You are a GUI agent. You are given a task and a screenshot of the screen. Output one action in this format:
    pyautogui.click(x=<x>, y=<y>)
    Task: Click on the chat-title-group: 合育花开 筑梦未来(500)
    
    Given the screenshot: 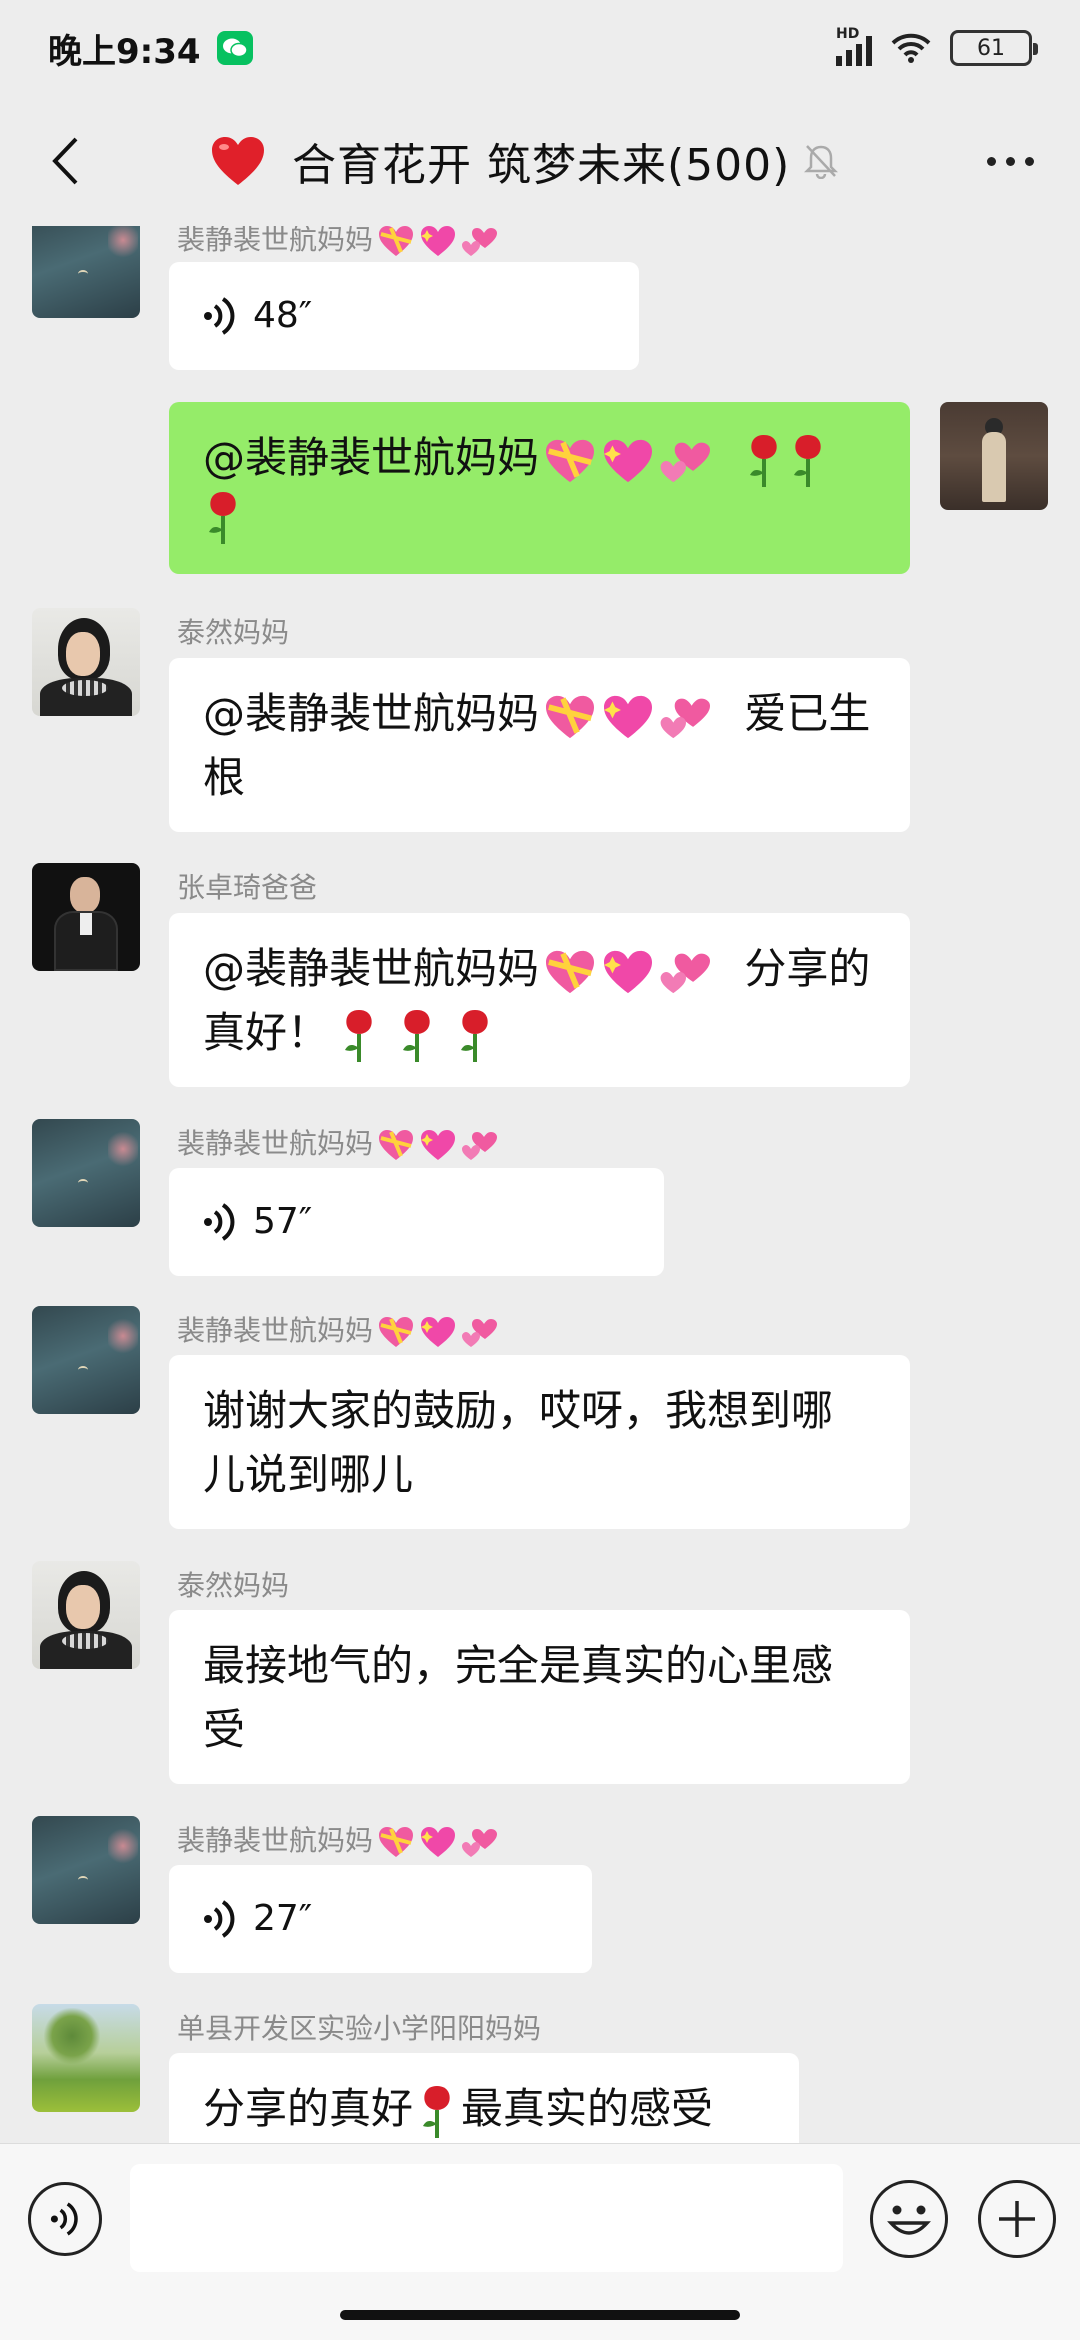 What is the action you would take?
    pyautogui.click(x=524, y=161)
    